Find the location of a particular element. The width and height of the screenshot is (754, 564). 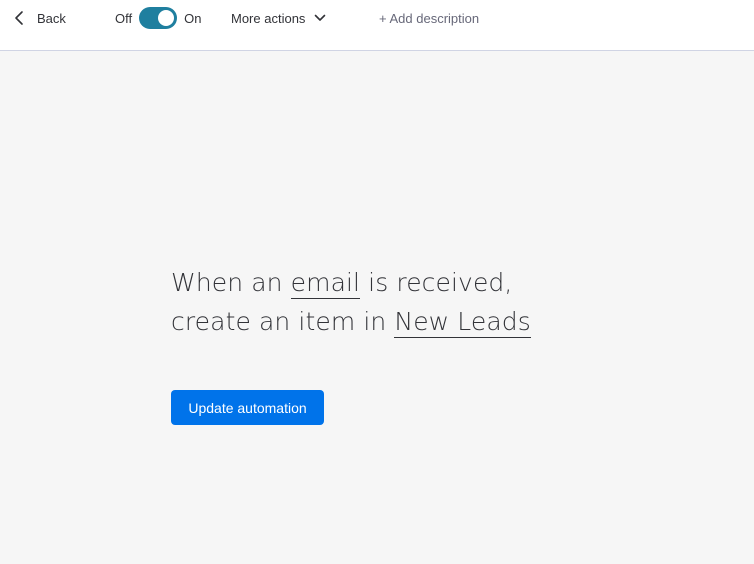

chevron-down-icon is located at coordinates (315, 18).